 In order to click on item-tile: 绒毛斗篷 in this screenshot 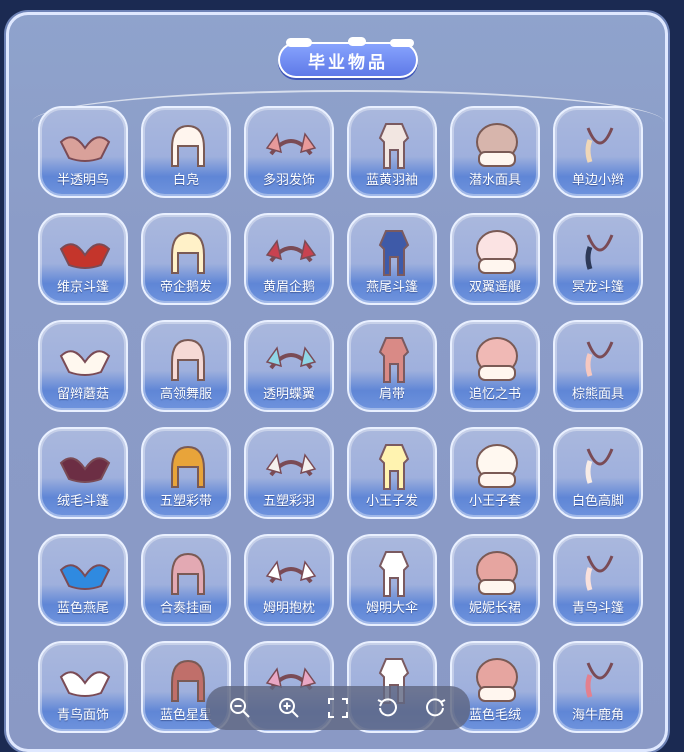, I will do `click(83, 473)`.